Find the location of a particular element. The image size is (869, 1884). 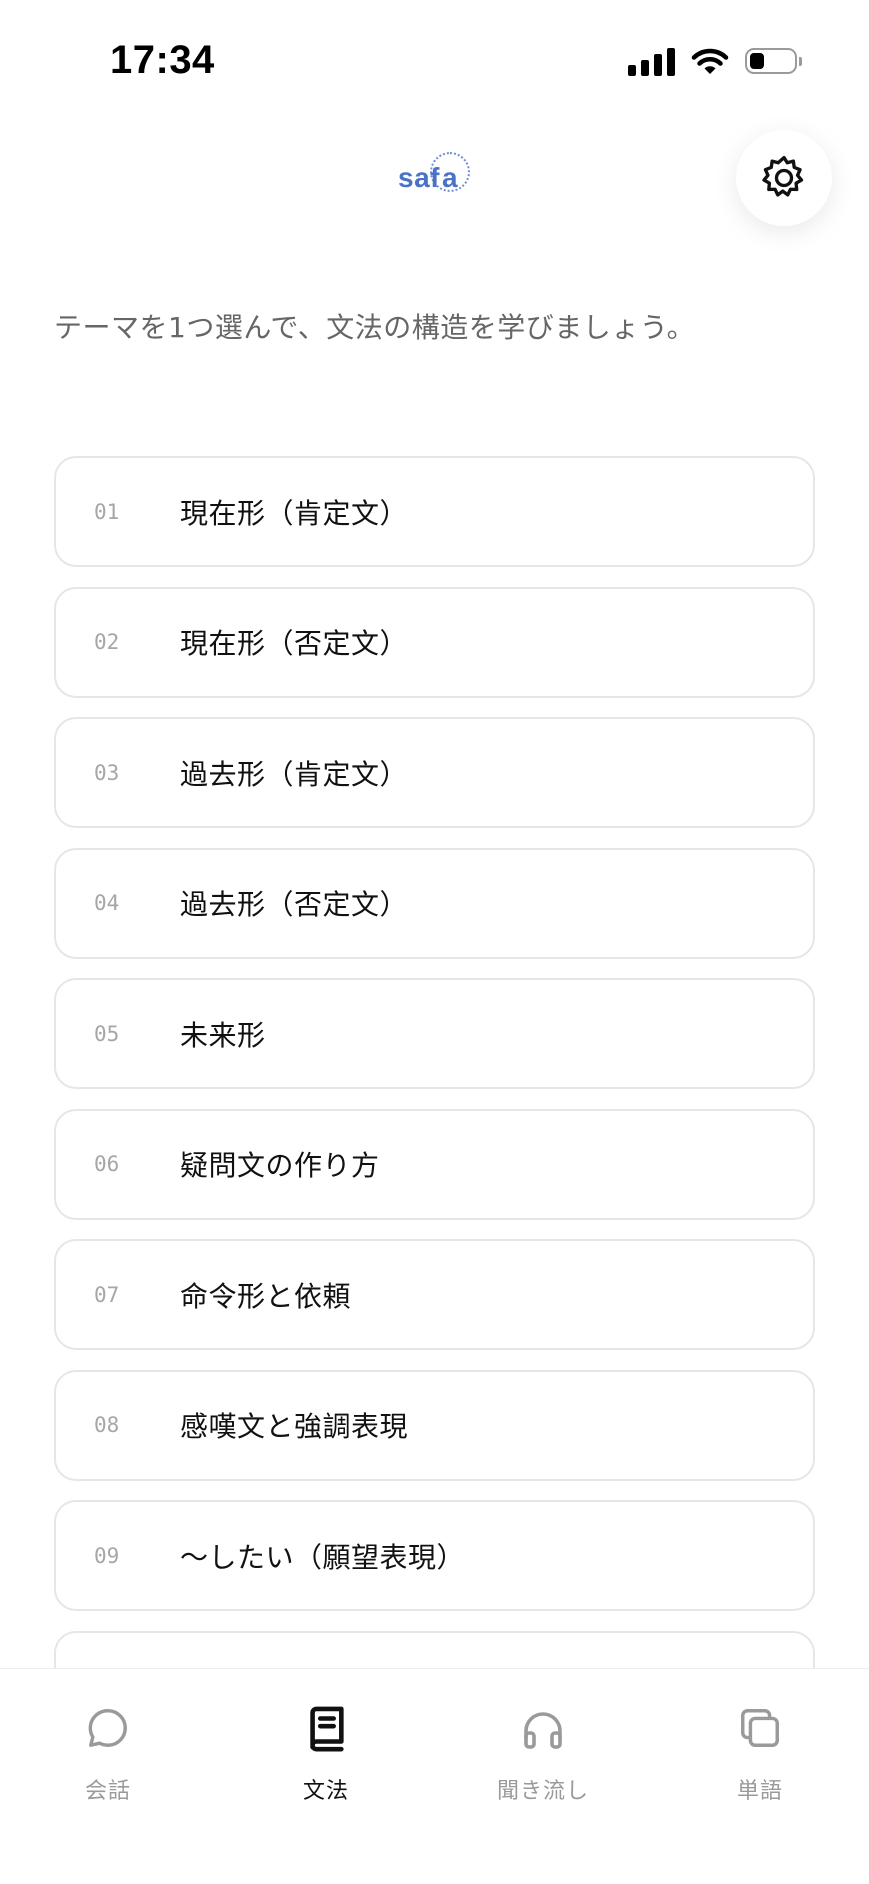

topic-item: 01 現在形（肯定文） is located at coordinates (434, 511).